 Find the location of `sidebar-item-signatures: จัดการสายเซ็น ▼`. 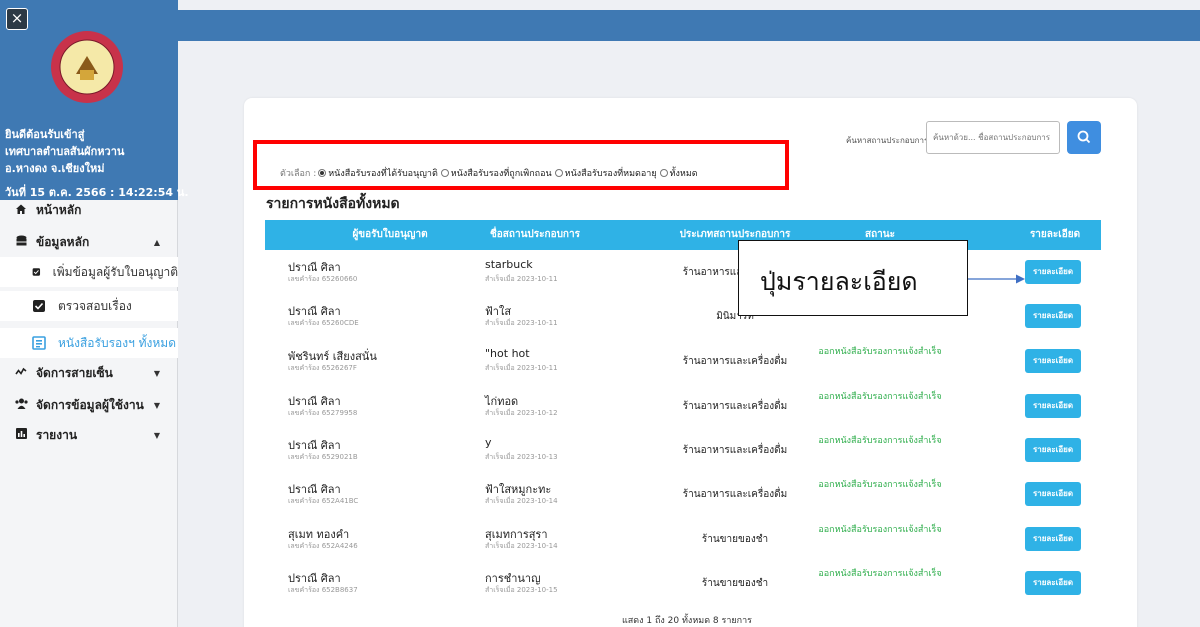

sidebar-item-signatures: จัดการสายเซ็น ▼ is located at coordinates (89, 373).